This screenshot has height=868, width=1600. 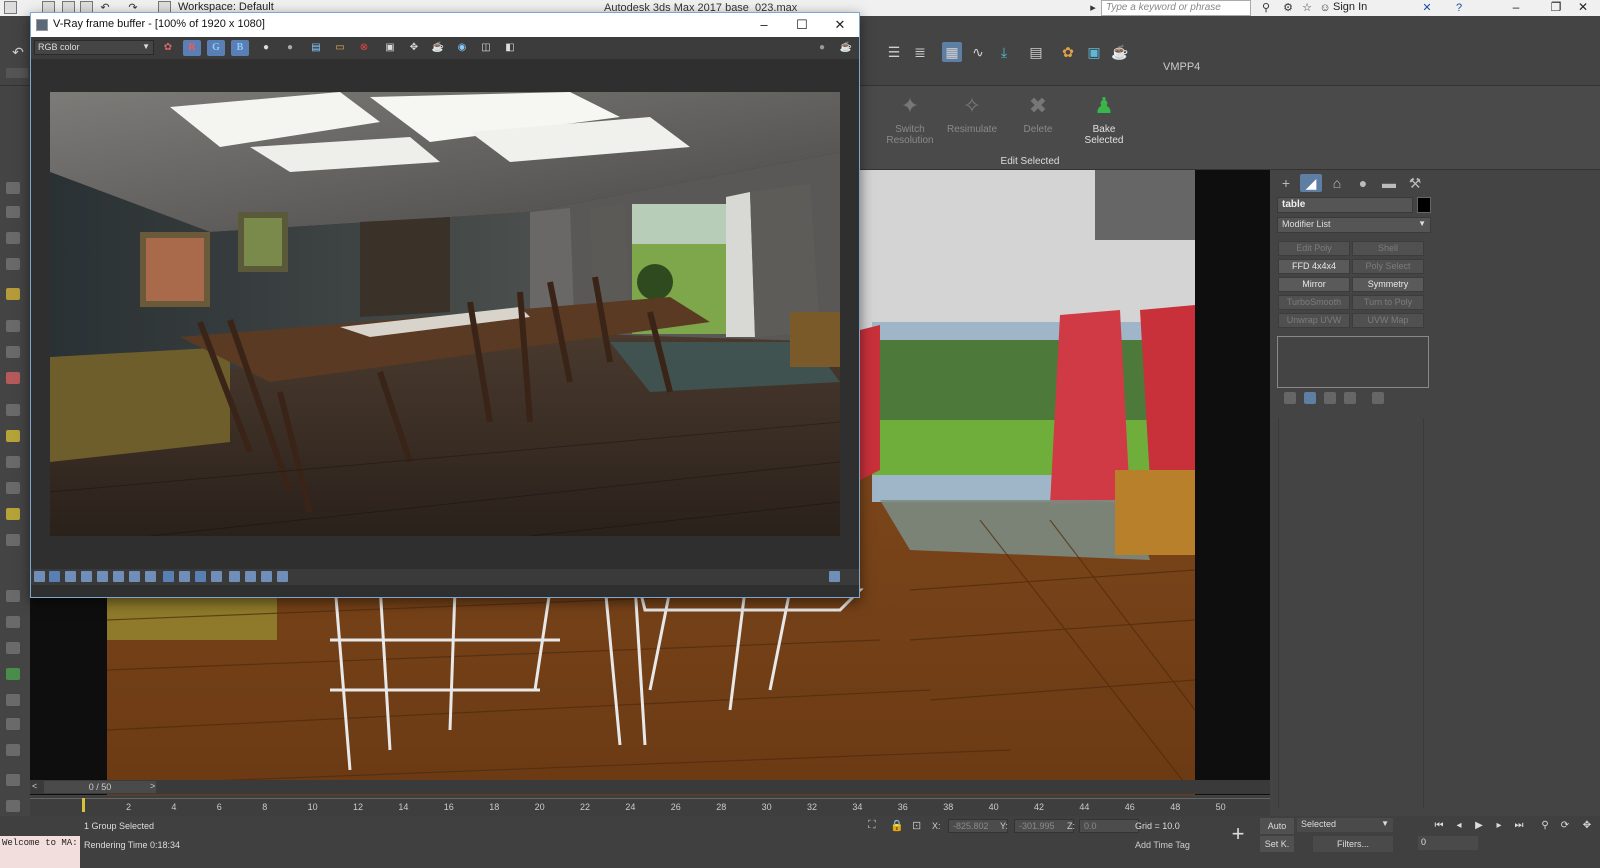 What do you see at coordinates (13, 648) in the screenshot?
I see `display-tool-icon` at bounding box center [13, 648].